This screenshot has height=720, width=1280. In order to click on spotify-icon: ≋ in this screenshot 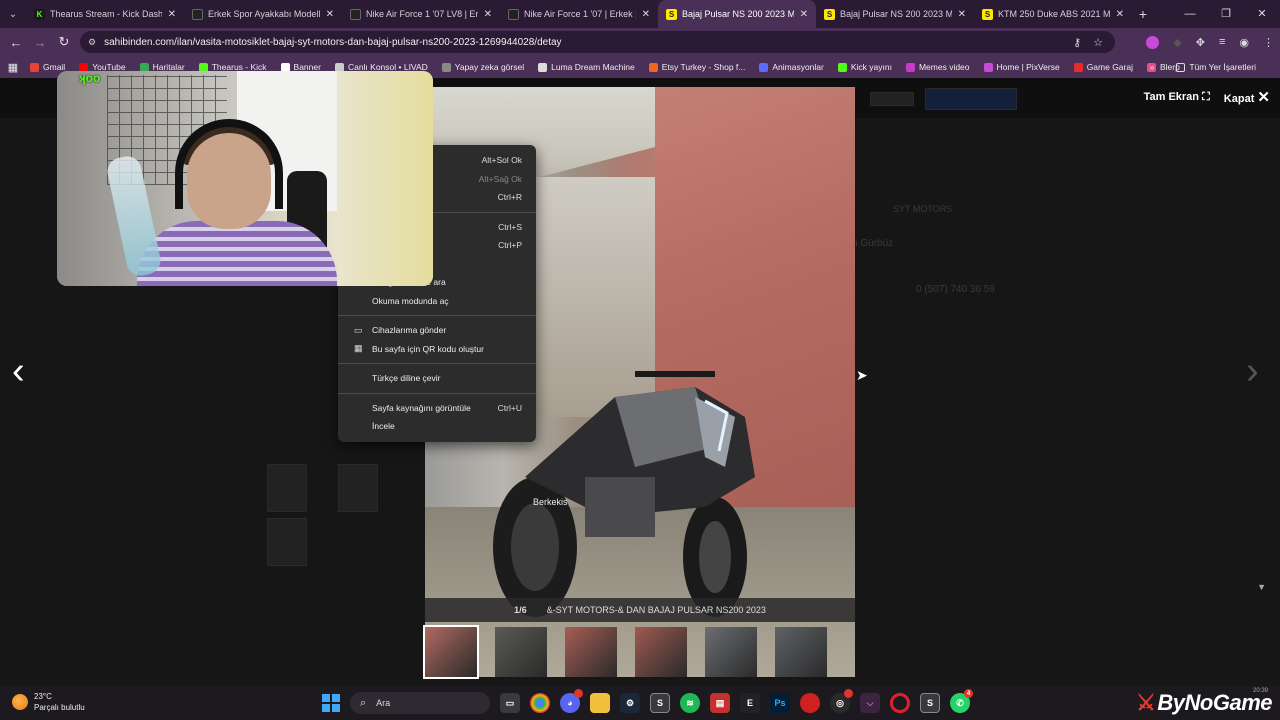, I will do `click(690, 703)`.